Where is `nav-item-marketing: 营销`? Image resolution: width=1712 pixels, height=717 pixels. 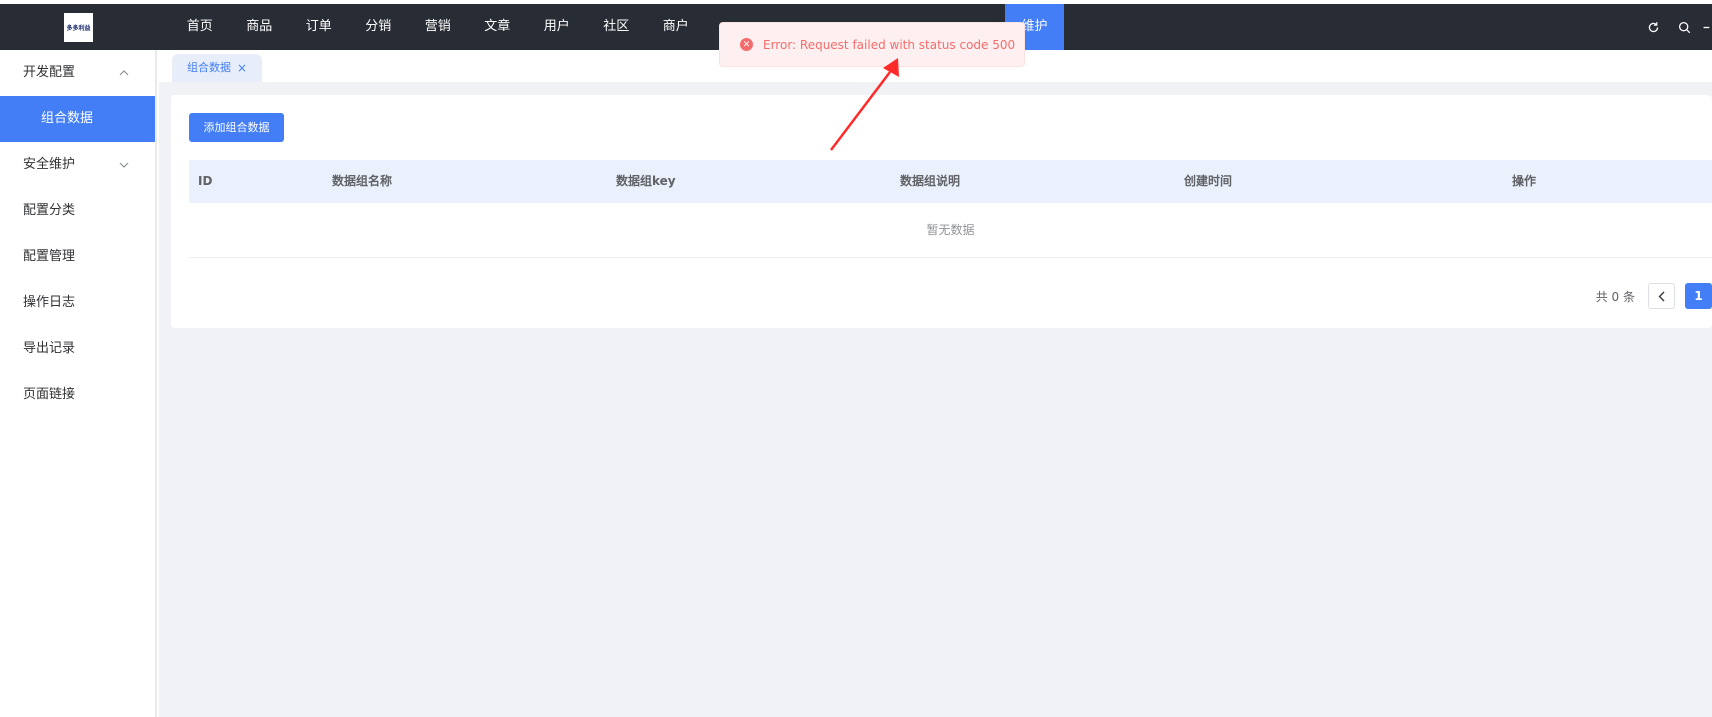
nav-item-marketing: 营销 is located at coordinates (438, 27).